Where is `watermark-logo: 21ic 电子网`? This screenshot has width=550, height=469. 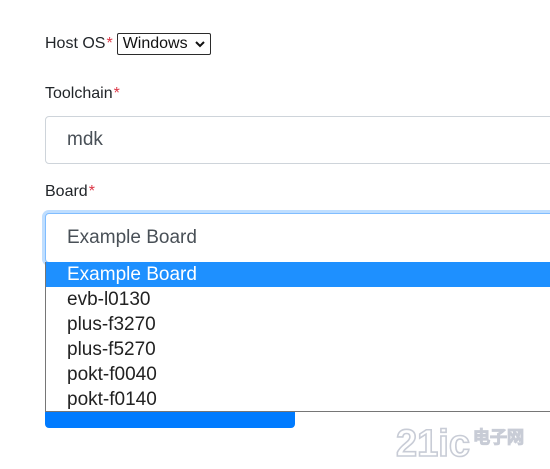
watermark-logo: 21ic 电子网 is located at coordinates (460, 443).